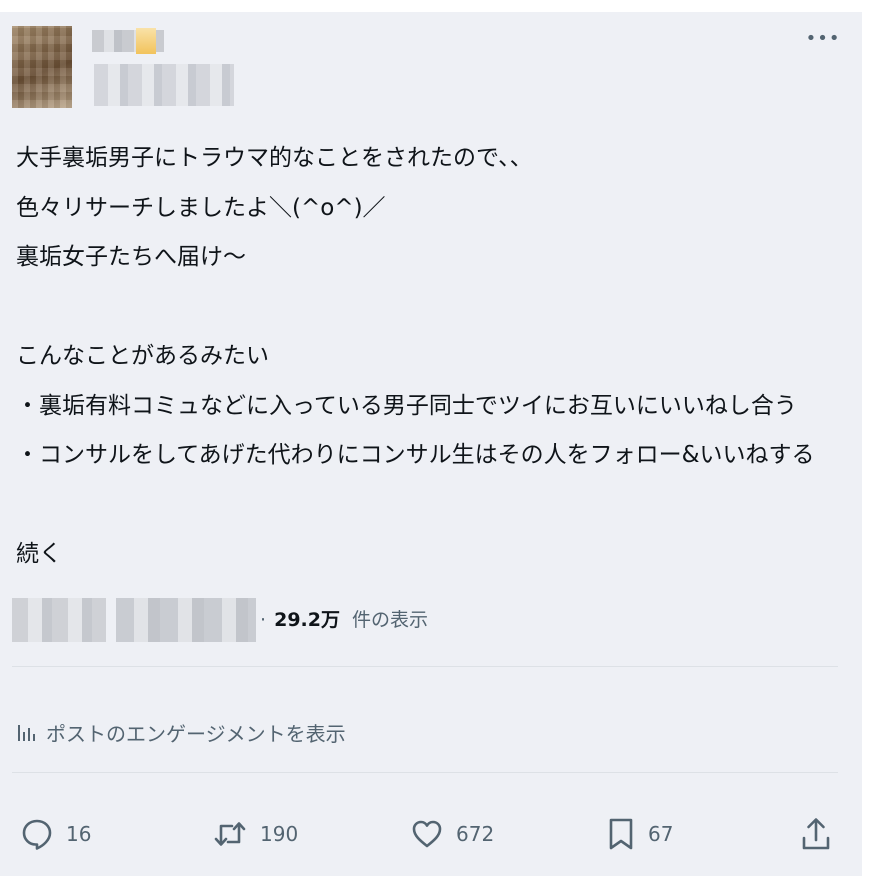  Describe the element at coordinates (475, 834) in the screenshot. I see `like-count: 672` at that location.